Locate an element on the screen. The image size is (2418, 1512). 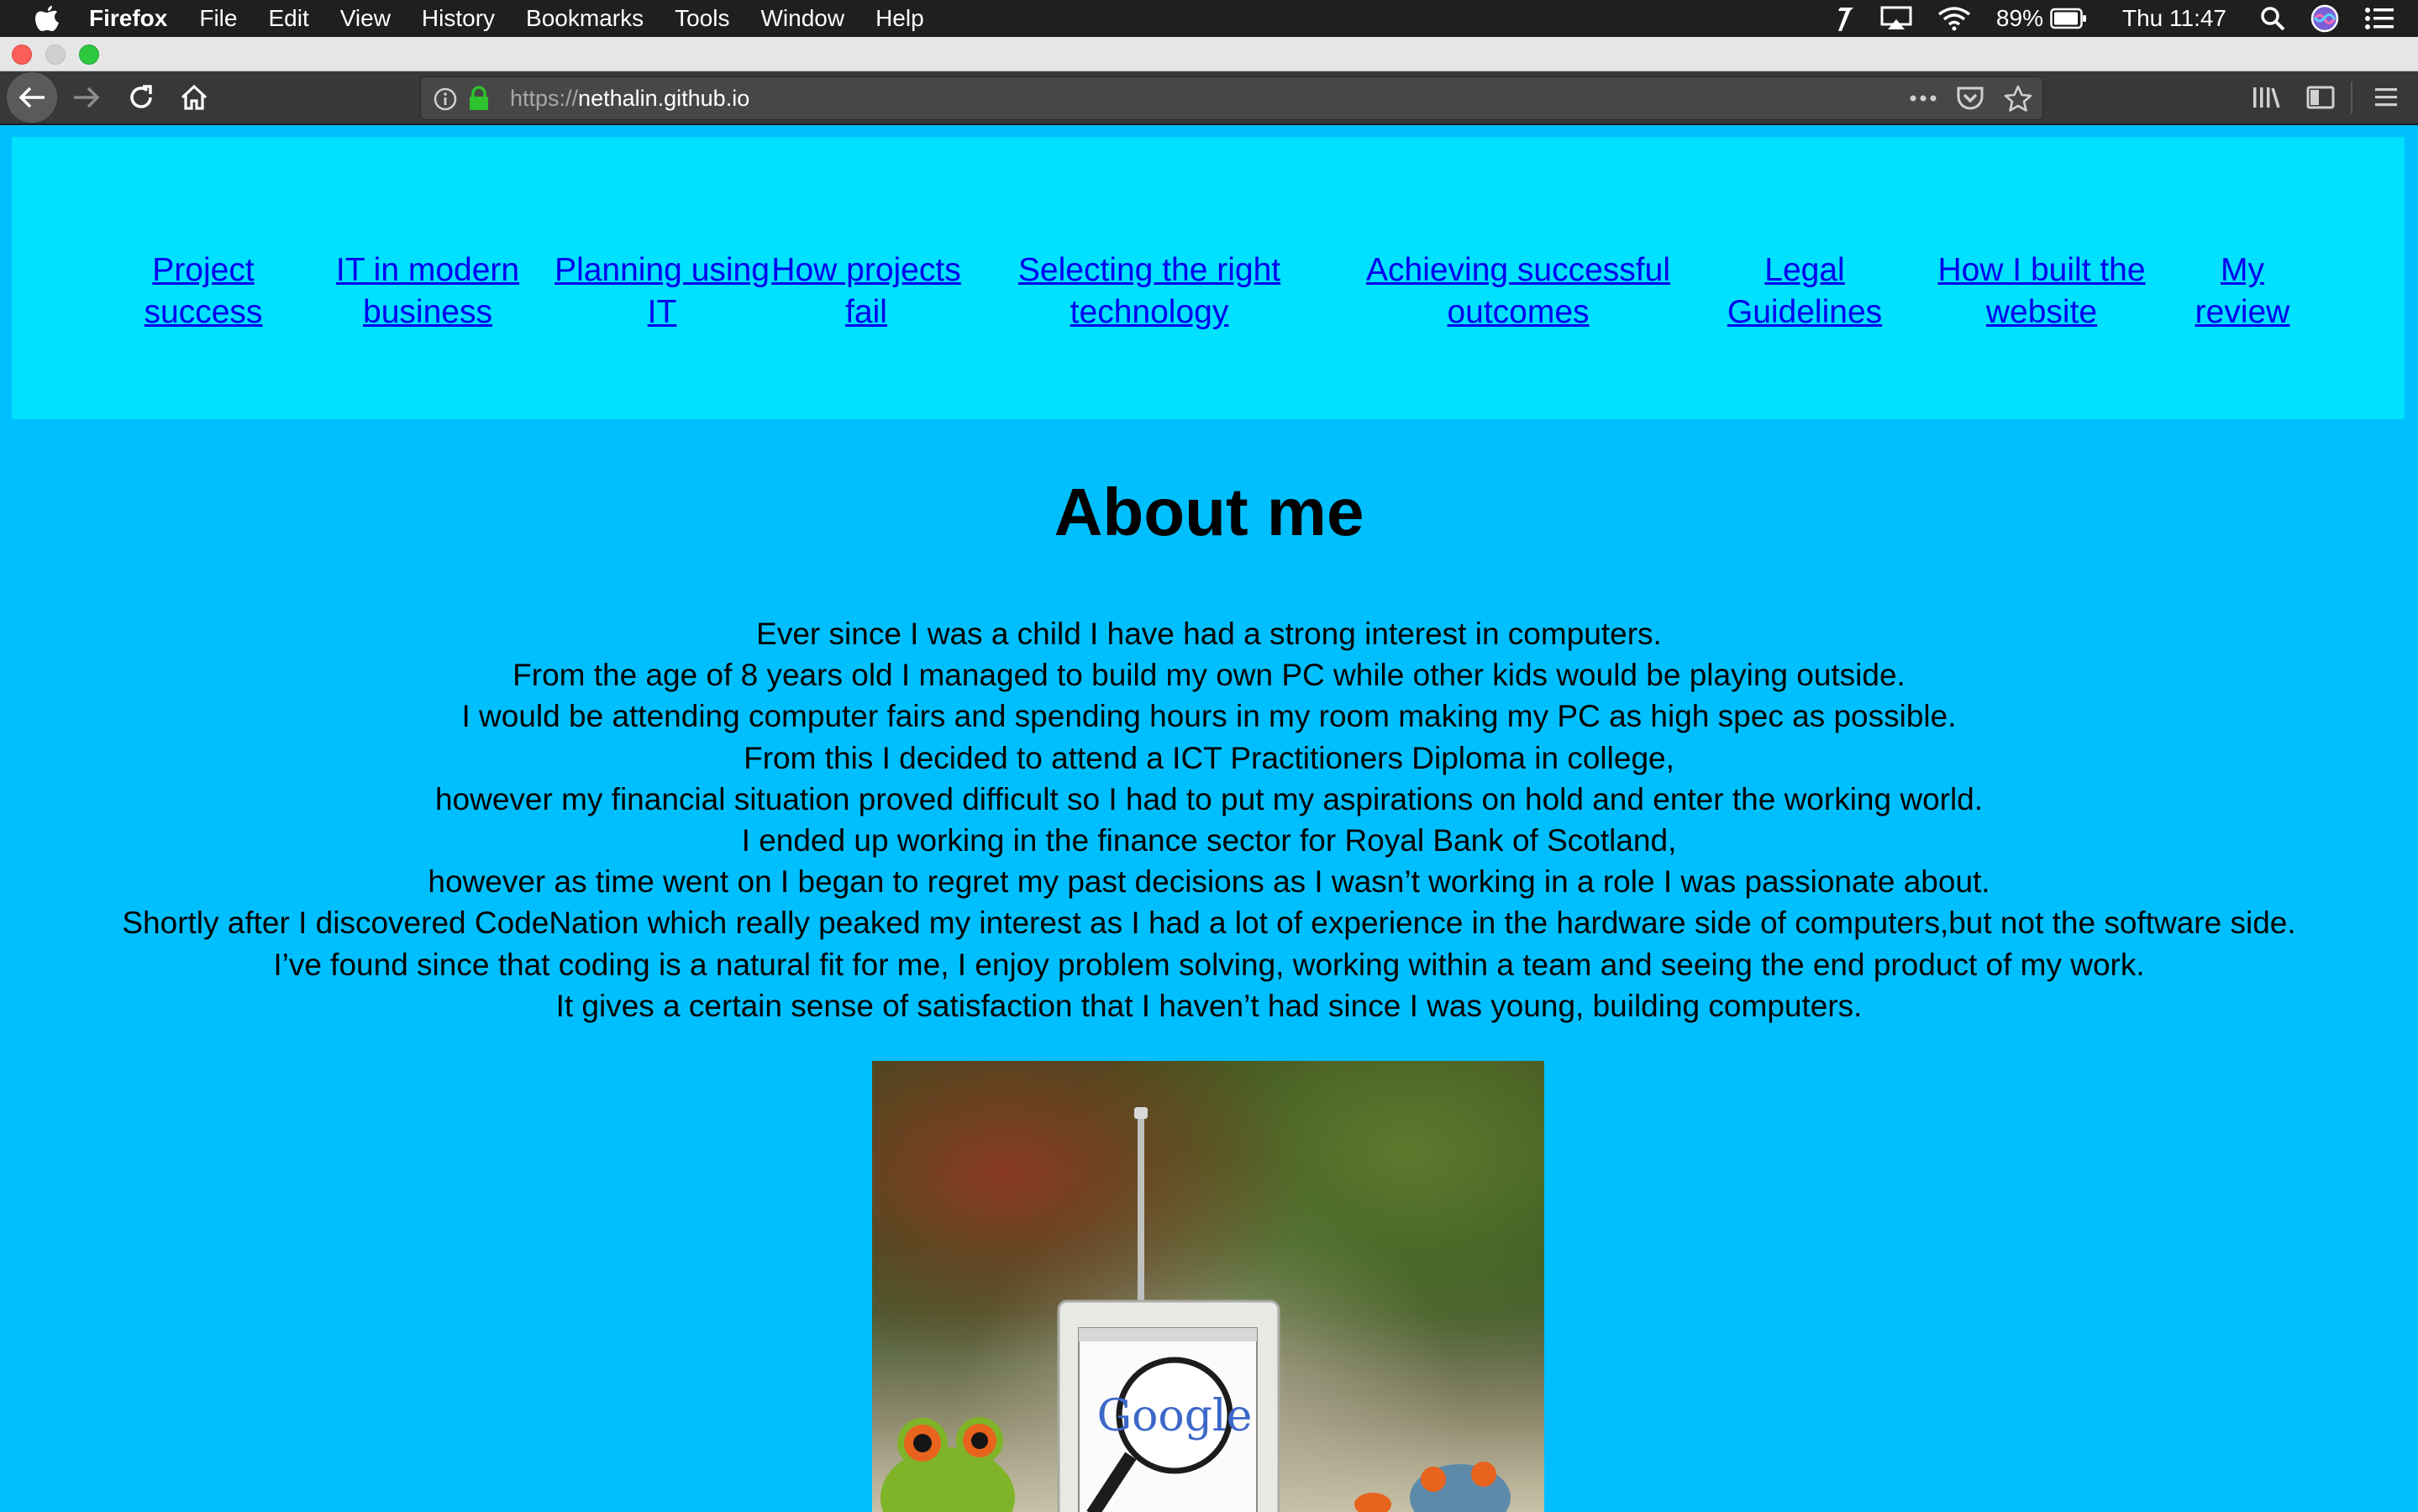
browser-toolbar: https://nethalin.github.io is located at coordinates (1209, 98).